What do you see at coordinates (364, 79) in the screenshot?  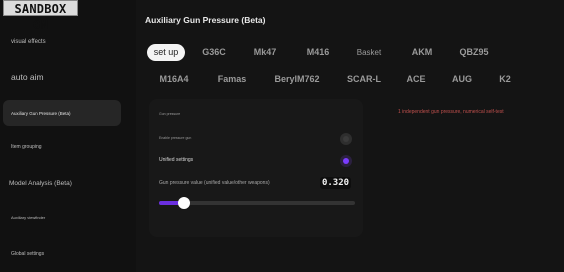 I see `tab-scar-l: SCAR-L` at bounding box center [364, 79].